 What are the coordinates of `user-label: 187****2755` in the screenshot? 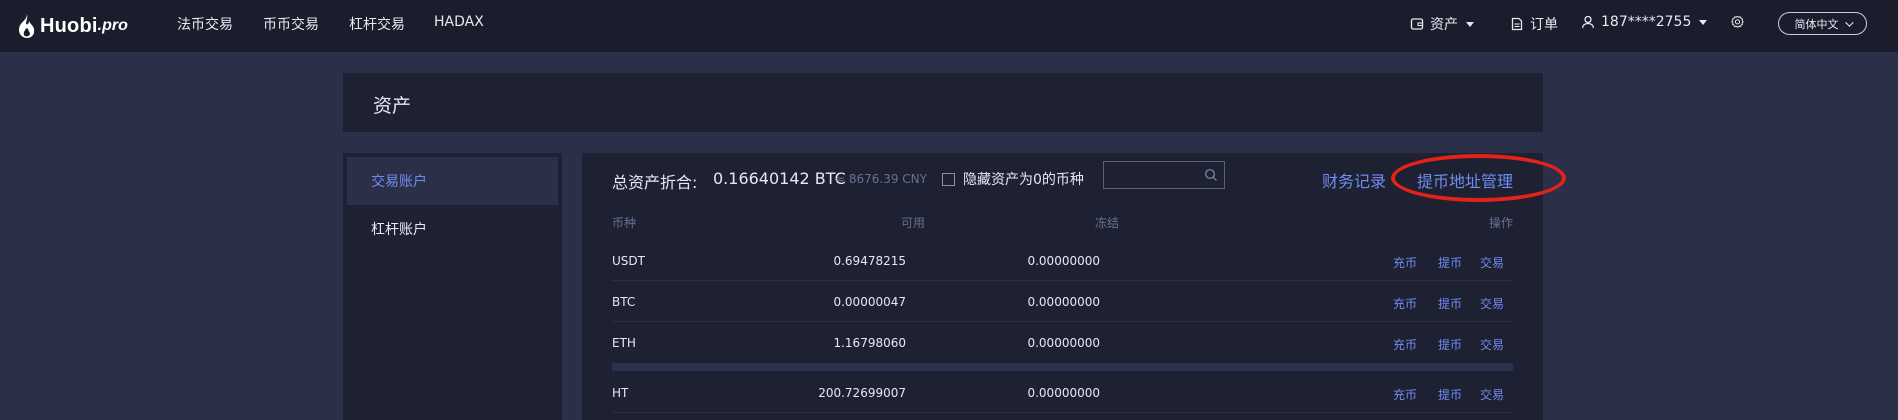 It's located at (1646, 22).